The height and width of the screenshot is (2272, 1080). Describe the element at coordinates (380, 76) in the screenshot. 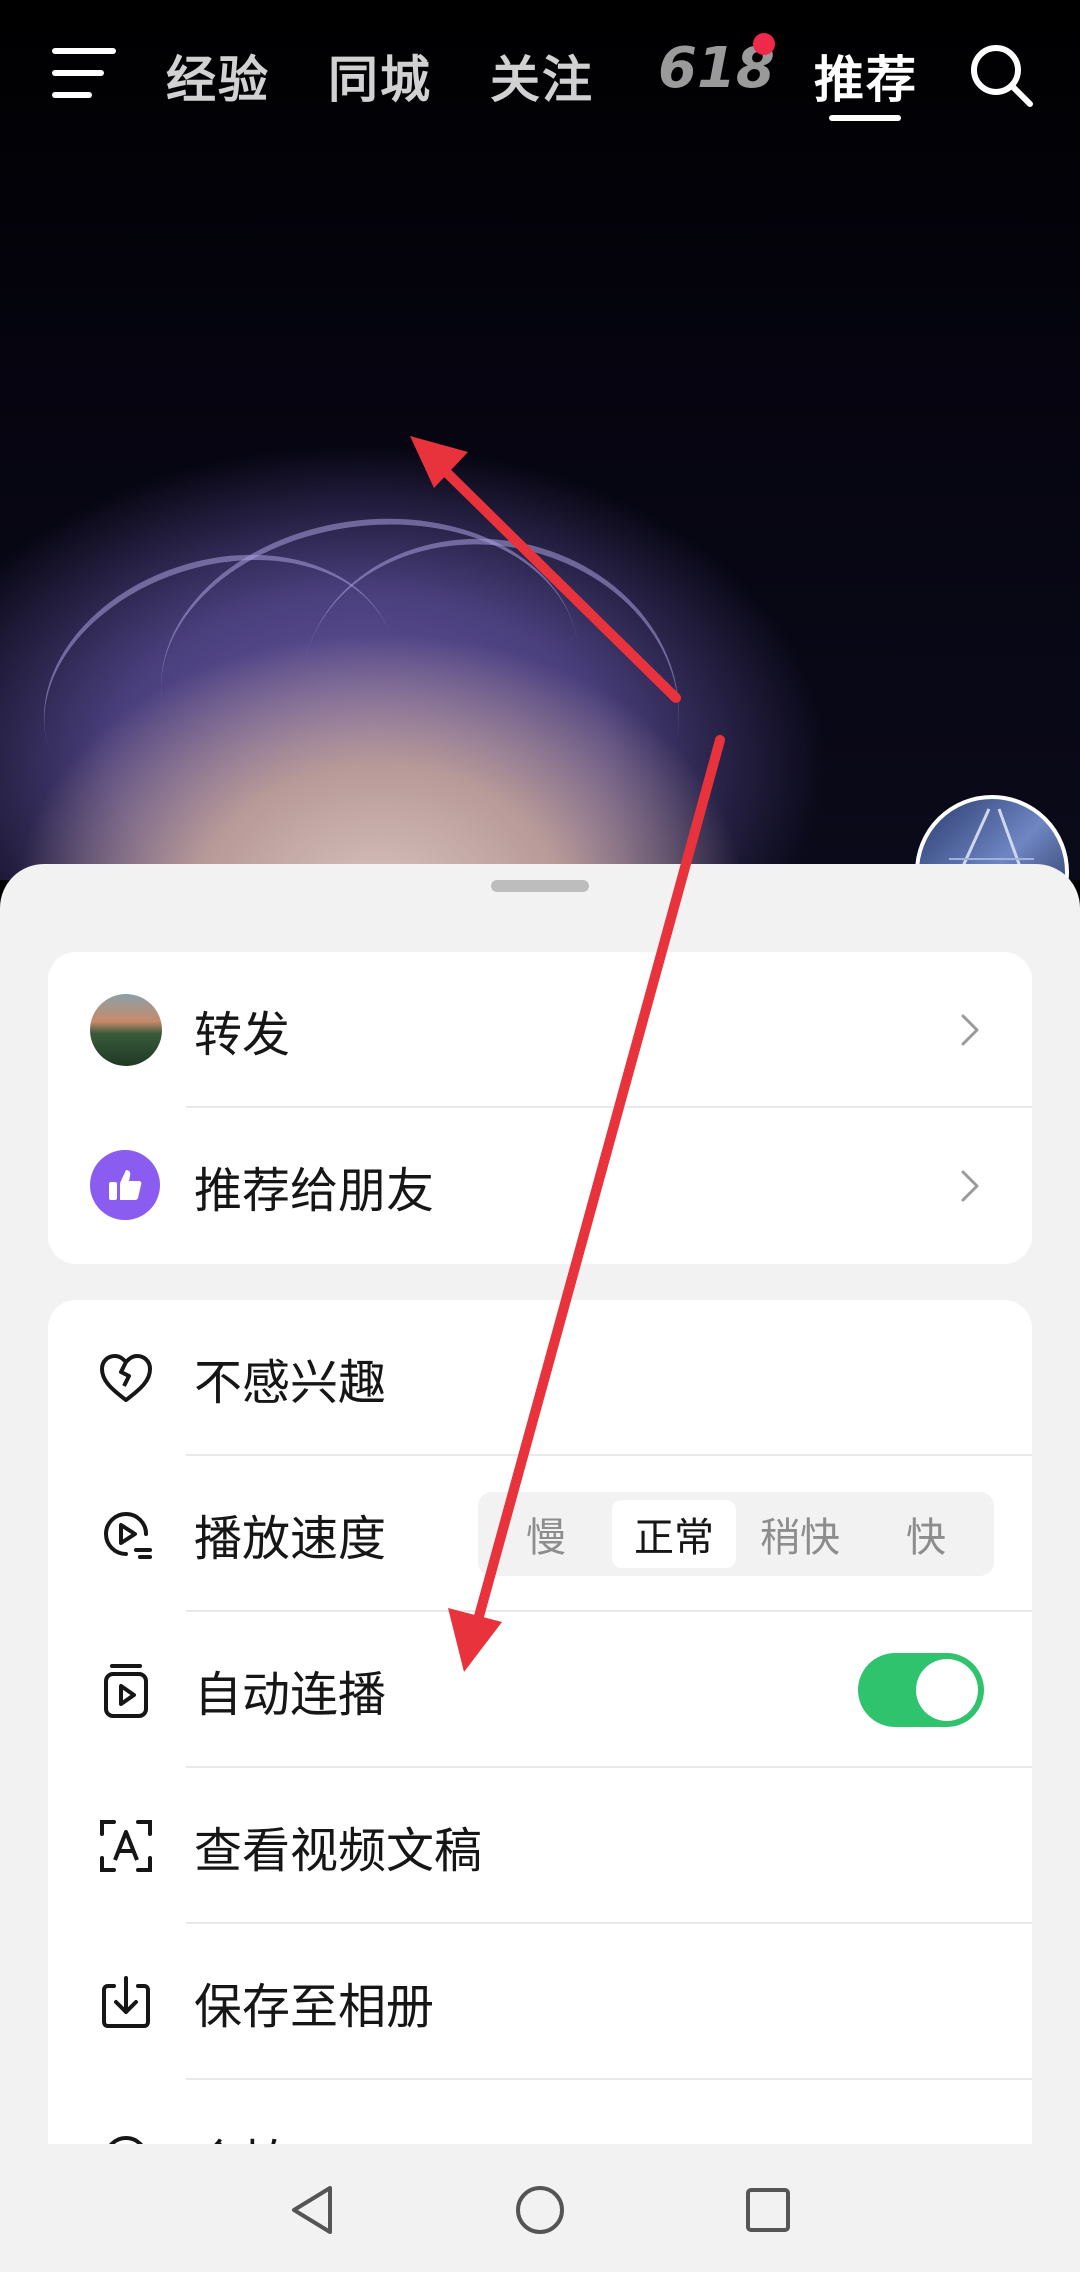

I see `tab-local: 同城` at that location.